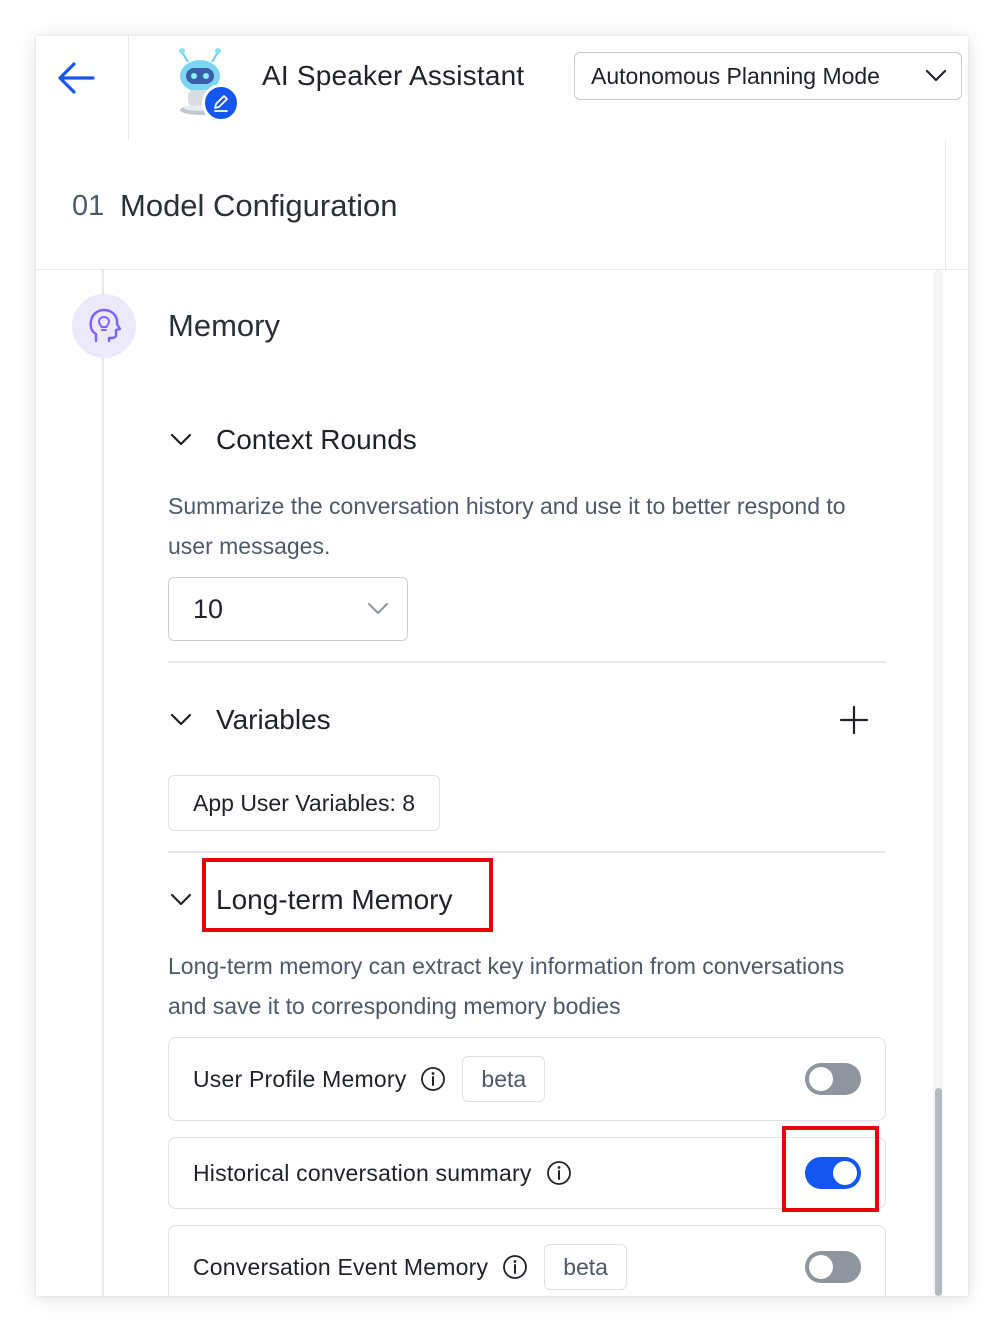  Describe the element at coordinates (735, 75) in the screenshot. I see `mode-select-value: Autonomous Planning Mode` at that location.